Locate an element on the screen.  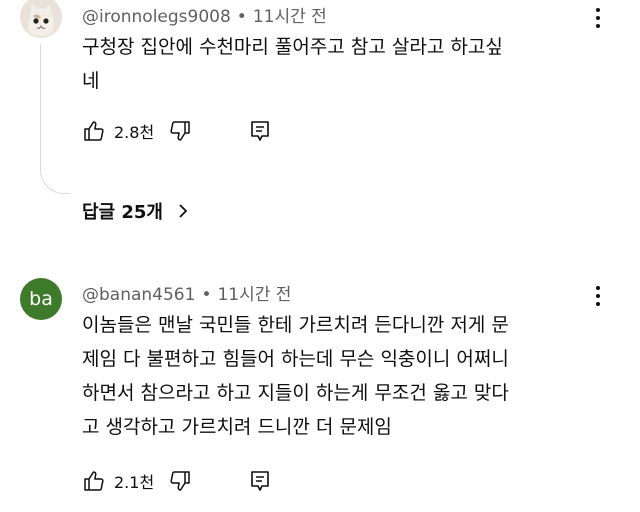
replies-count-label: 답글 25개 is located at coordinates (122, 212).